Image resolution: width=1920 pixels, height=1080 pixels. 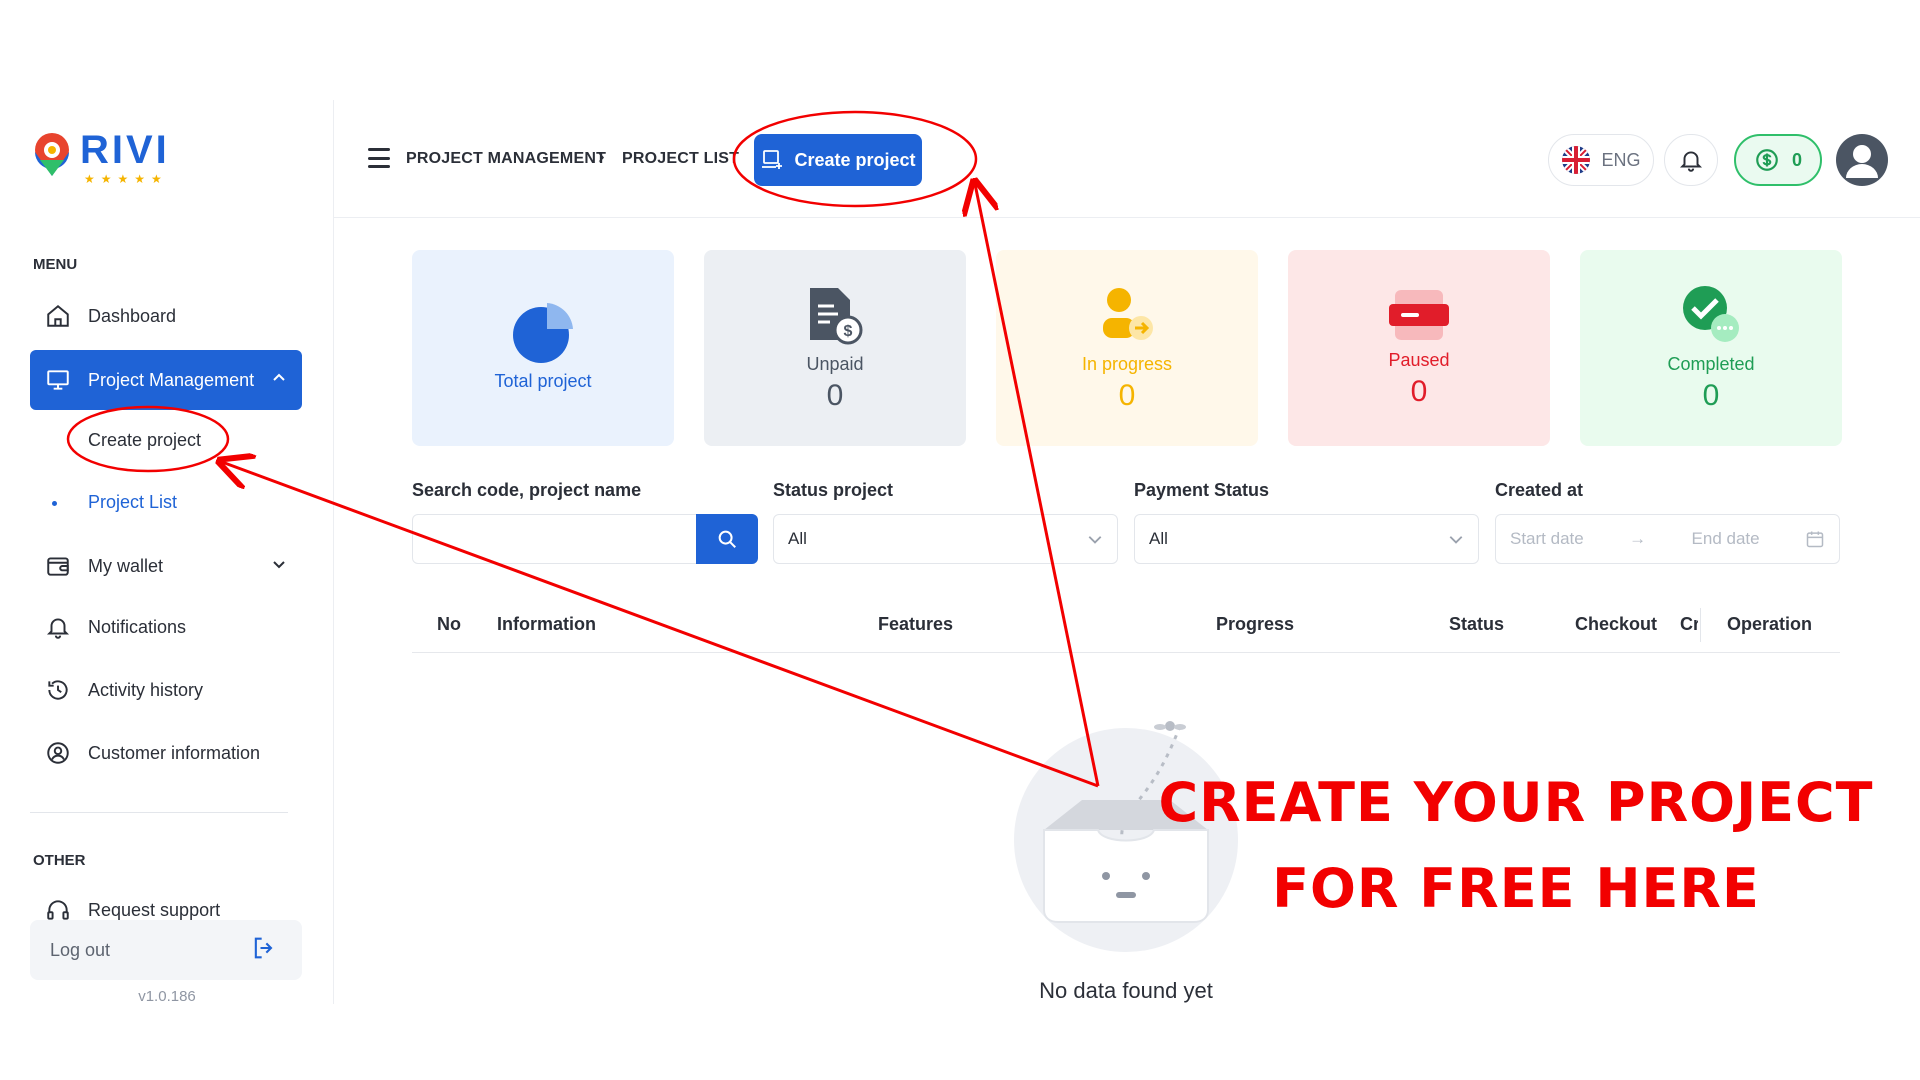 What do you see at coordinates (144, 440) in the screenshot?
I see `sidebar-subitem-create-project: Create project` at bounding box center [144, 440].